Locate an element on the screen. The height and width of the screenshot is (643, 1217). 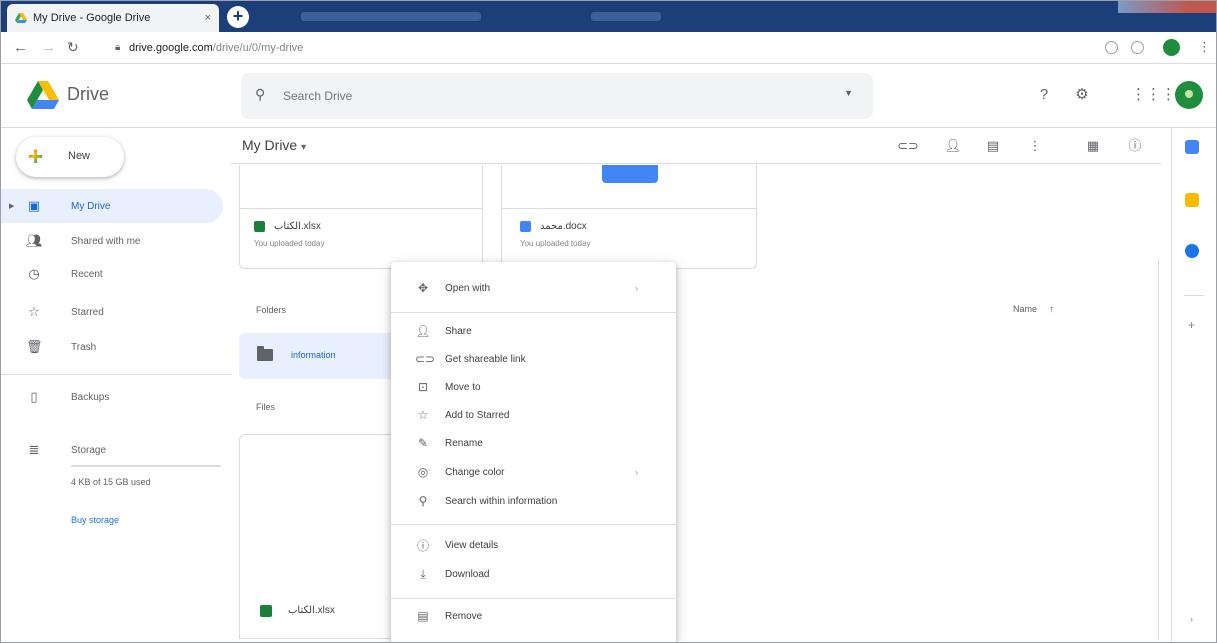
expand-arrow-icon: ▶ is located at coordinates (11, 206).